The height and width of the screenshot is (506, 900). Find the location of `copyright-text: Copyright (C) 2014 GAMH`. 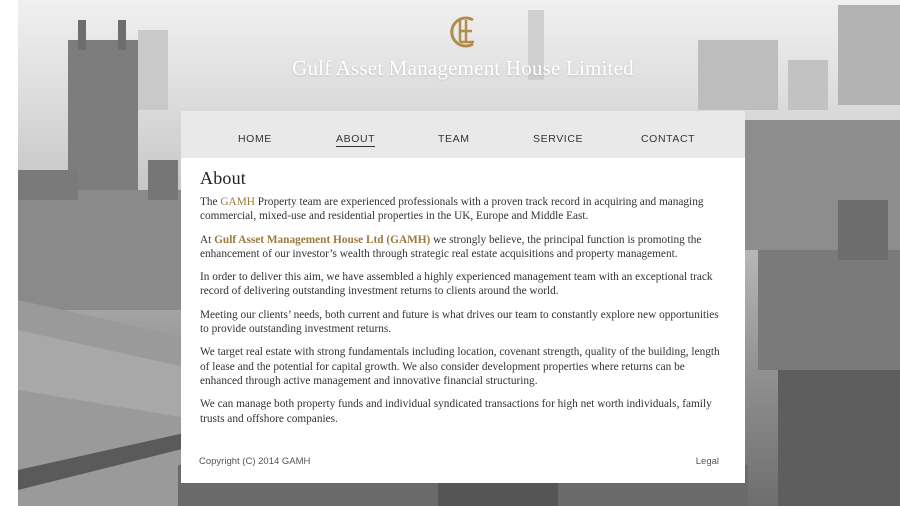

copyright-text: Copyright (C) 2014 GAMH is located at coordinates (255, 461).